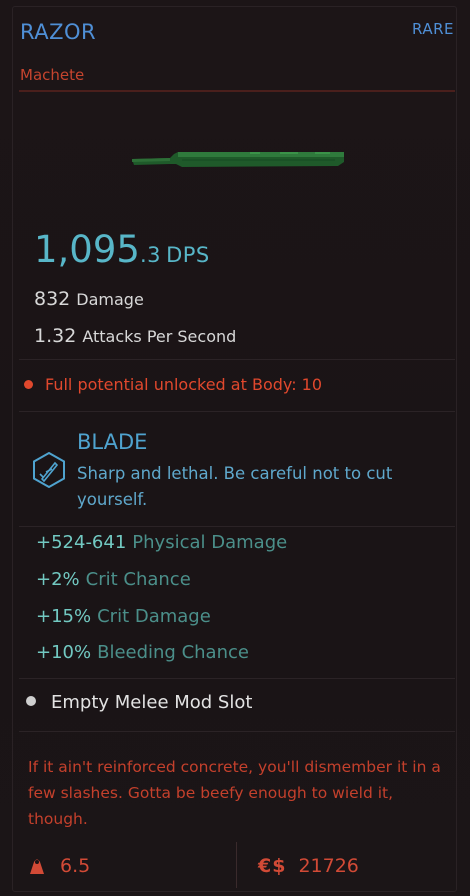 This screenshot has width=470, height=896. Describe the element at coordinates (154, 616) in the screenshot. I see `bonus-label: Crit Damage` at that location.